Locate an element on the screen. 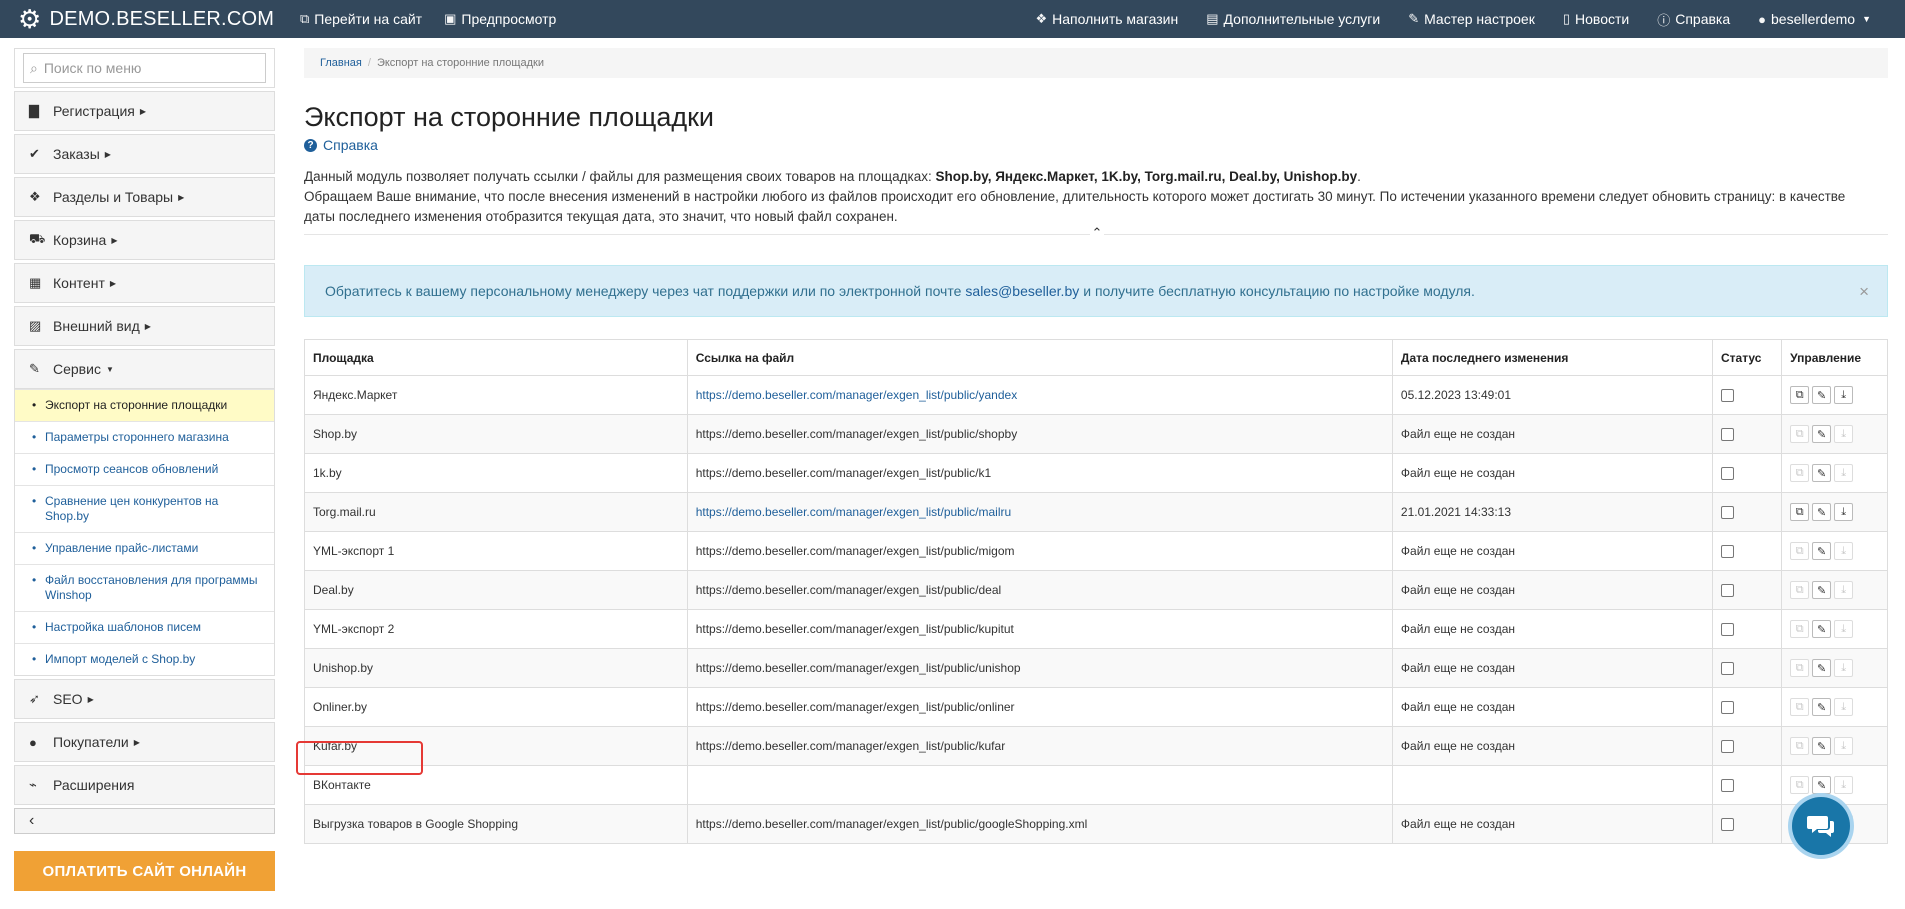  plug-icon: ⌁ is located at coordinates (33, 784).